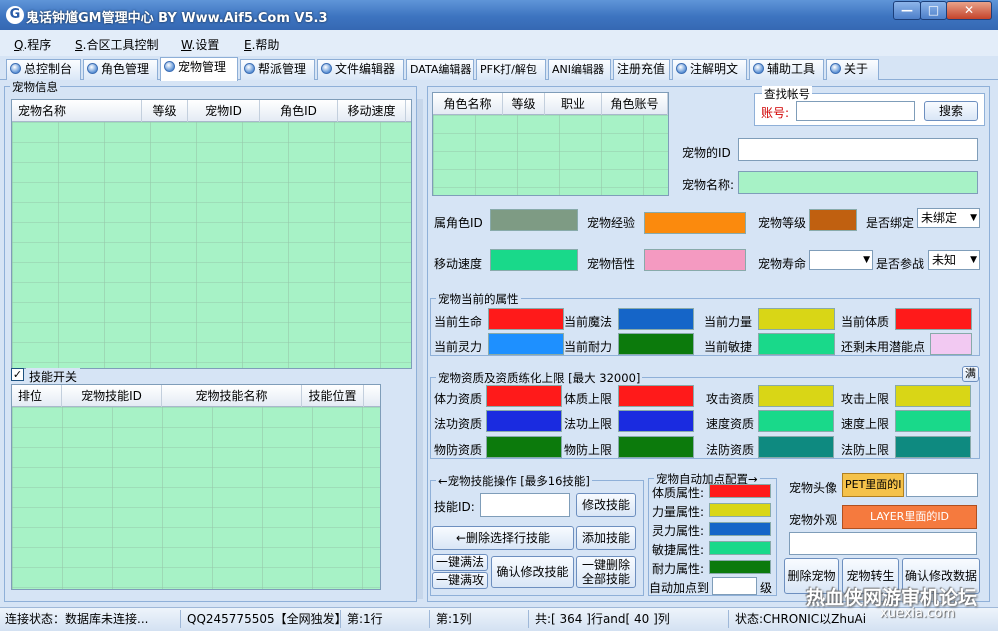 Image resolution: width=998 pixels, height=631 pixels. What do you see at coordinates (611, 264) in the screenshot?
I see `wuxing-label: 宠物悟性` at bounding box center [611, 264].